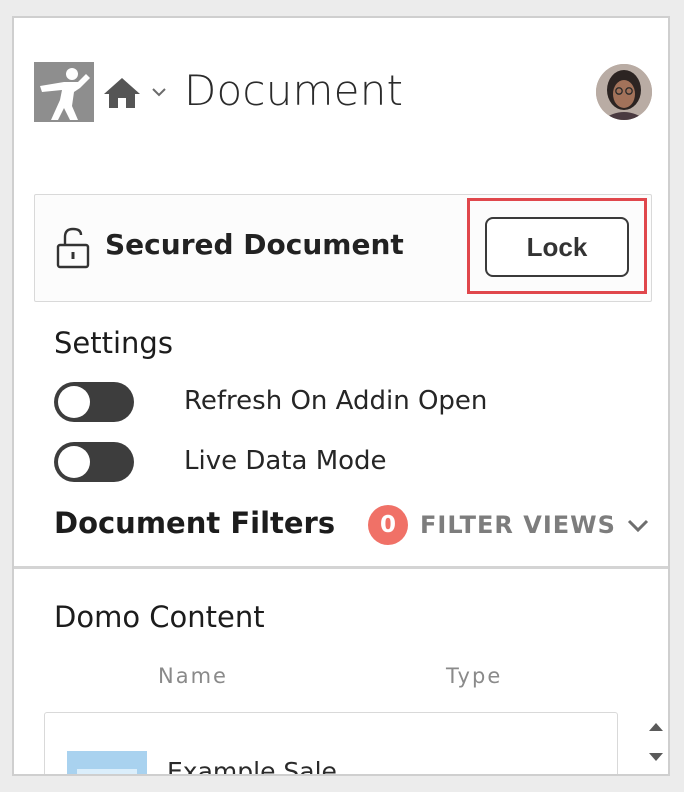 The image size is (684, 792). What do you see at coordinates (64, 92) in the screenshot?
I see `karate-logo-icon` at bounding box center [64, 92].